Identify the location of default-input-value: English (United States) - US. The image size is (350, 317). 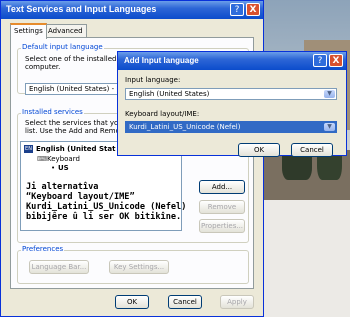
(77, 89).